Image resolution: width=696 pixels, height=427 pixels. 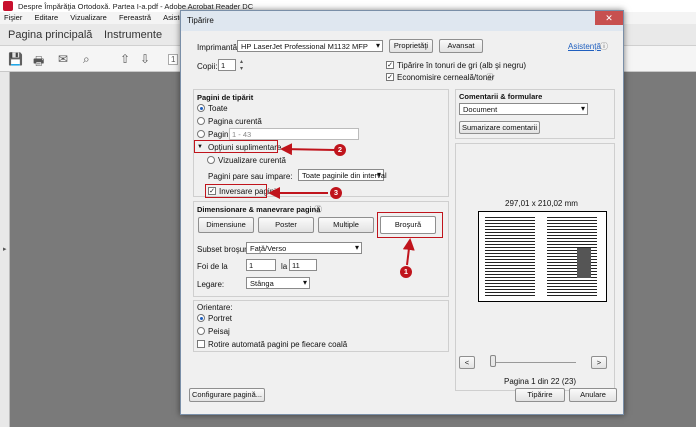 I want to click on annotation-marker-2: 2, so click(x=340, y=150).